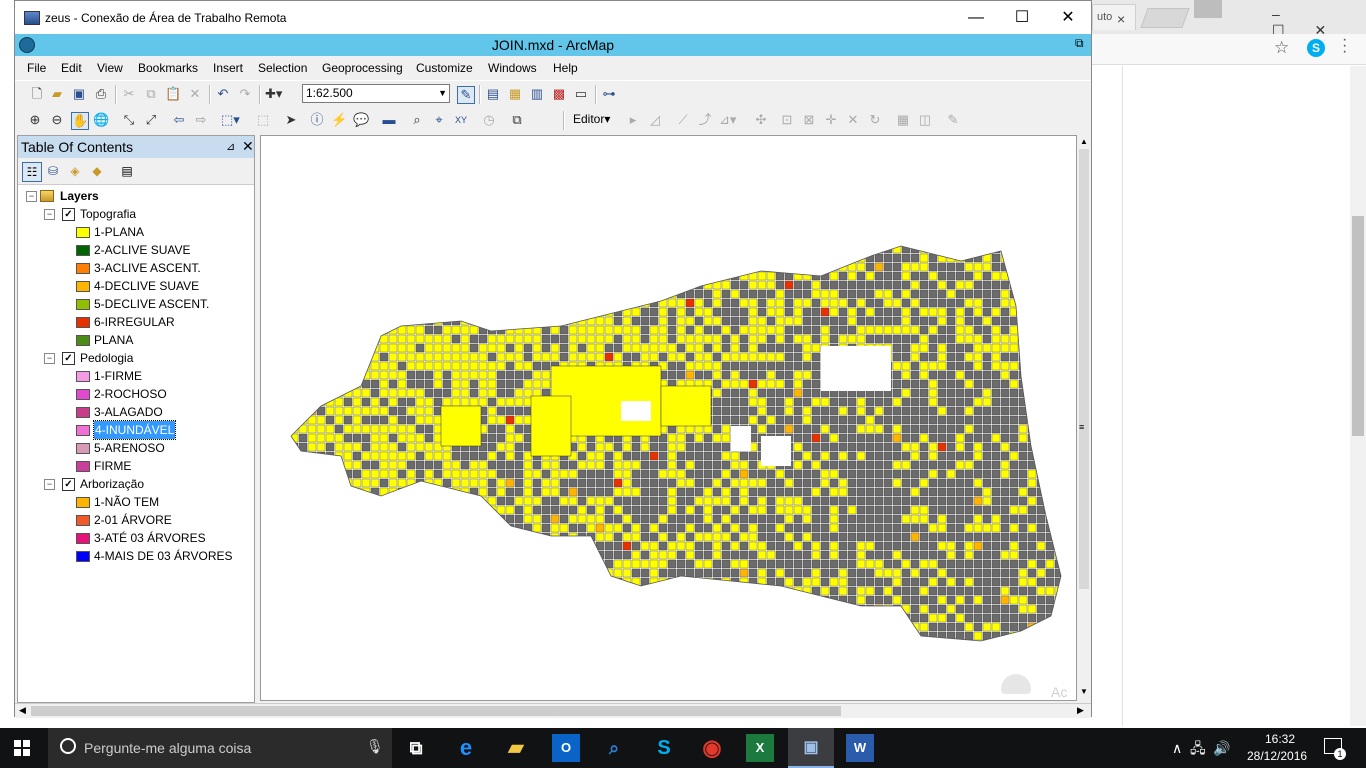 This screenshot has width=1366, height=768. Describe the element at coordinates (566, 748) in the screenshot. I see `outlook-icon: O` at that location.